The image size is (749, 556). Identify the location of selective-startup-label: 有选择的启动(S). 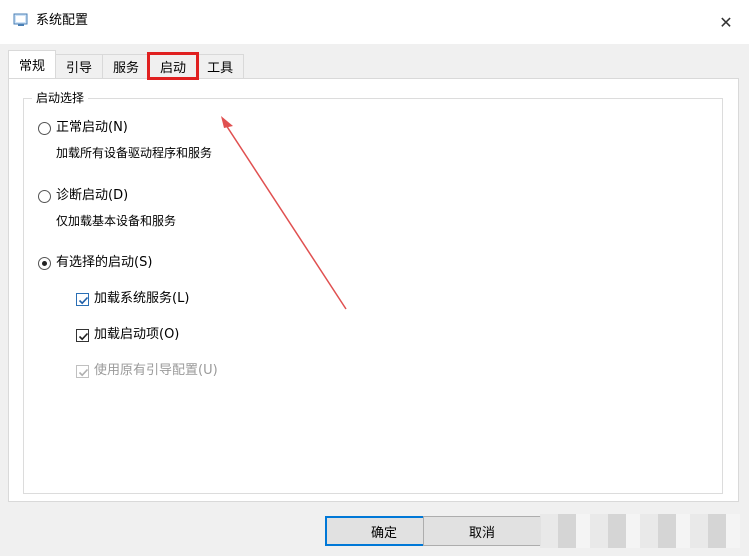
(104, 262).